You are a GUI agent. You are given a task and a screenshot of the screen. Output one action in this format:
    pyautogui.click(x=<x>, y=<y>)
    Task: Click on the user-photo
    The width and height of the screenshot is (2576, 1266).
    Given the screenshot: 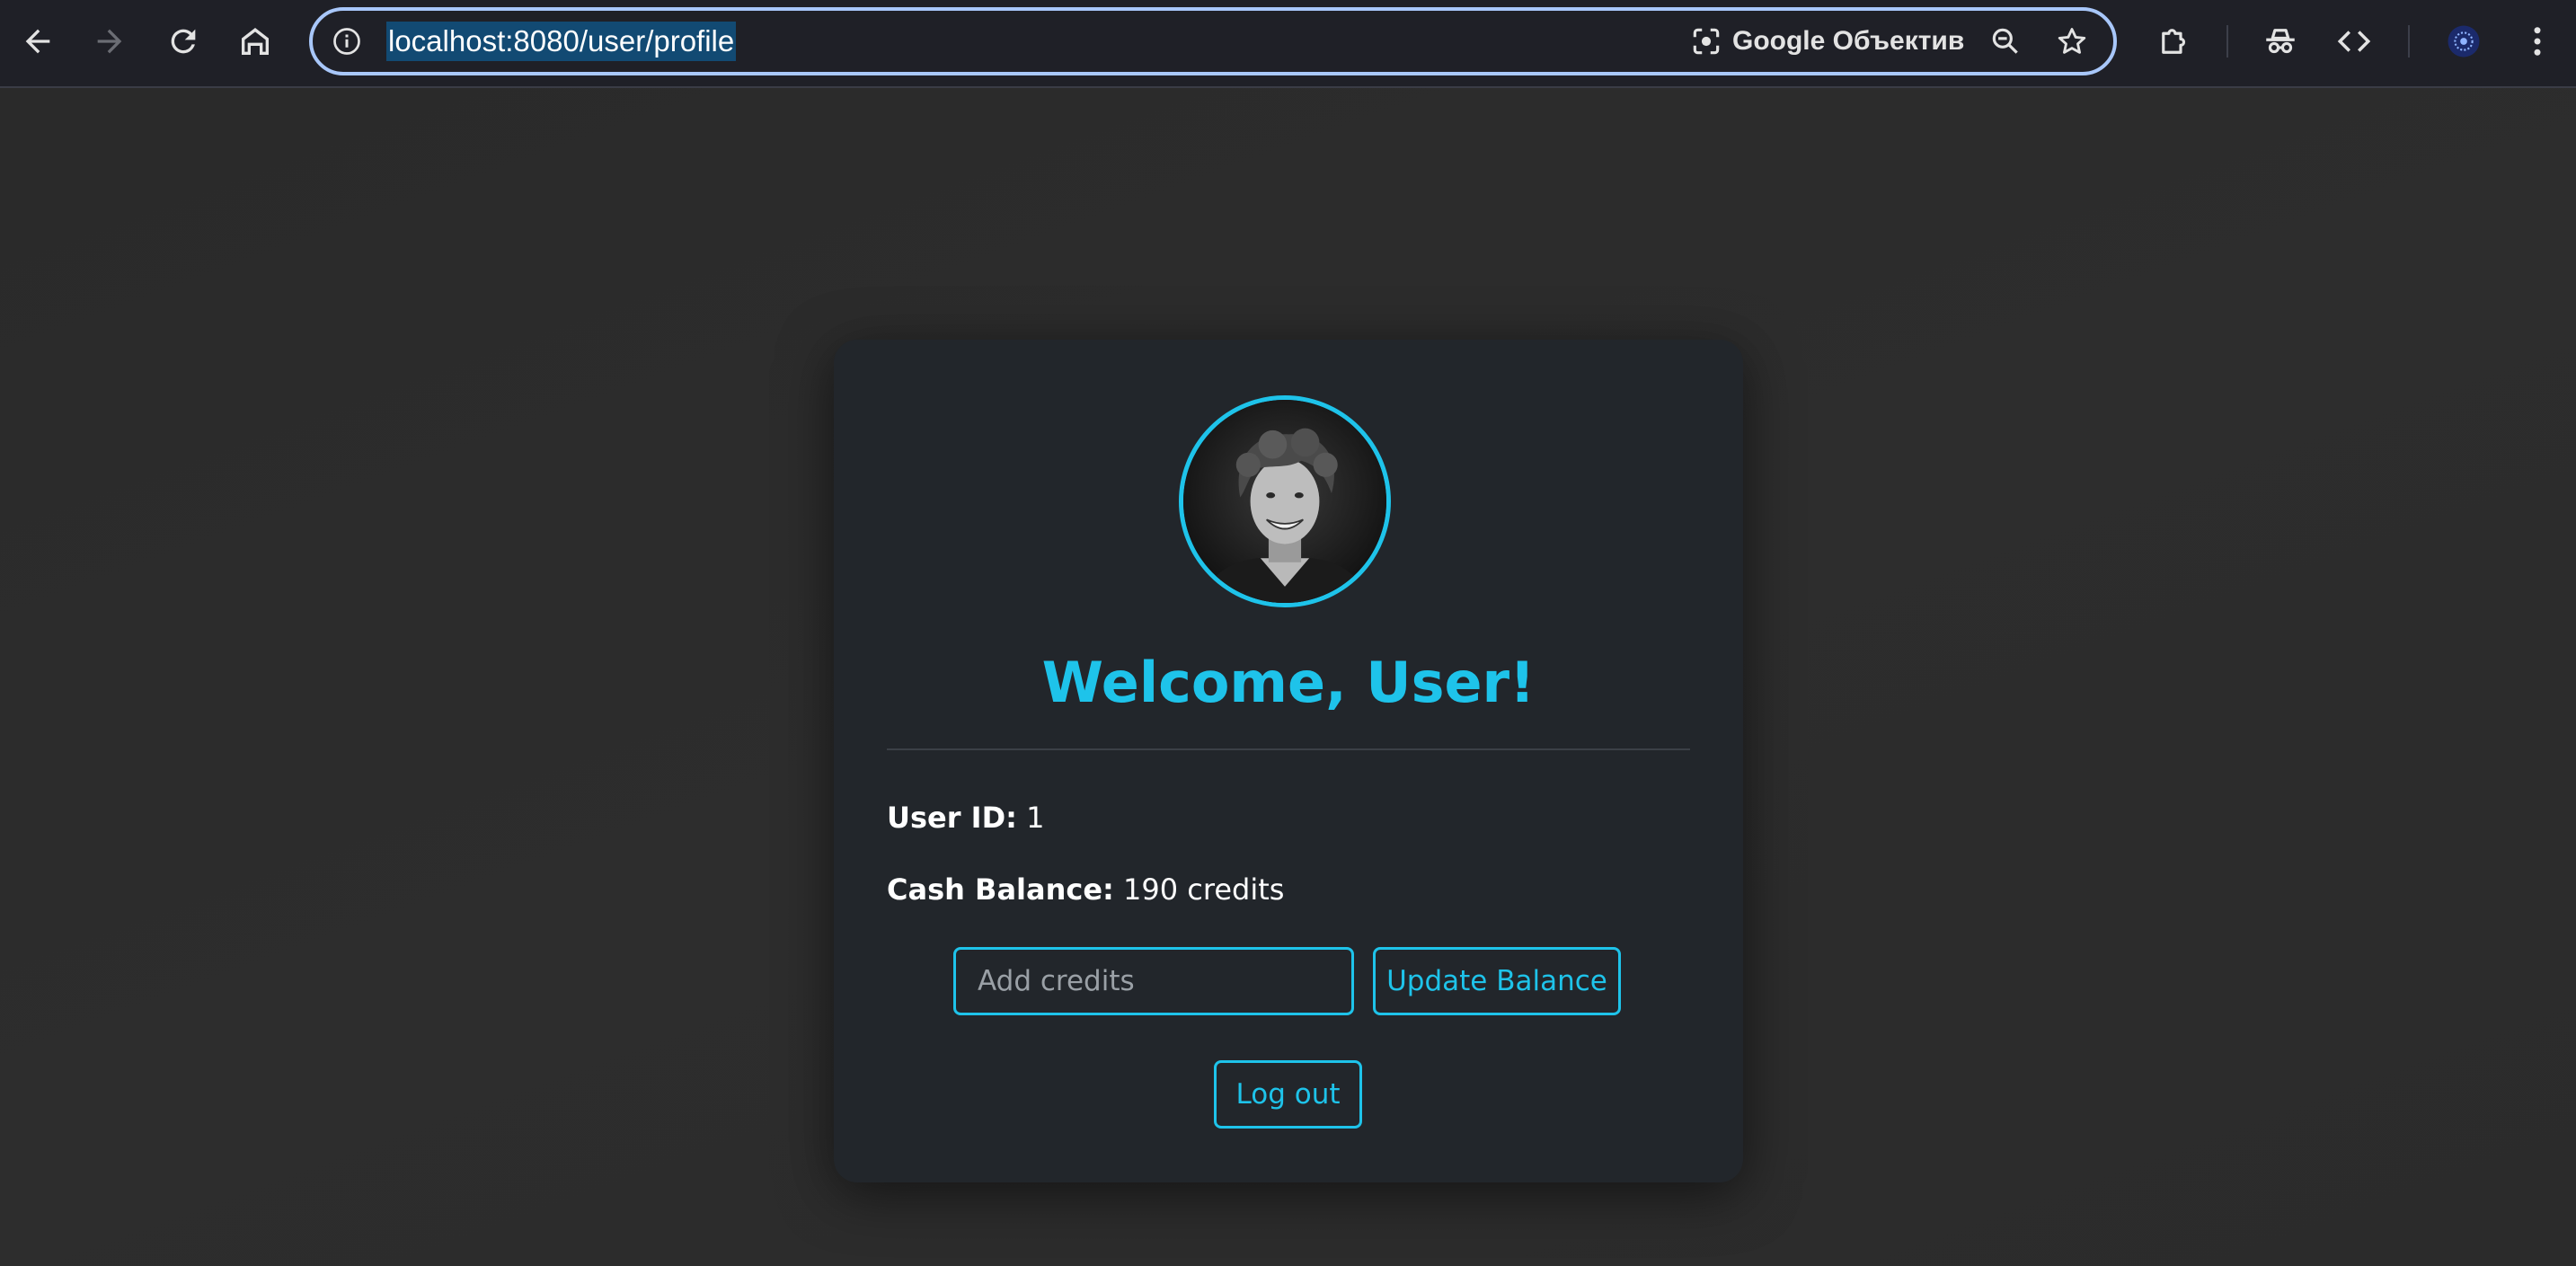 What is the action you would take?
    pyautogui.click(x=1284, y=501)
    